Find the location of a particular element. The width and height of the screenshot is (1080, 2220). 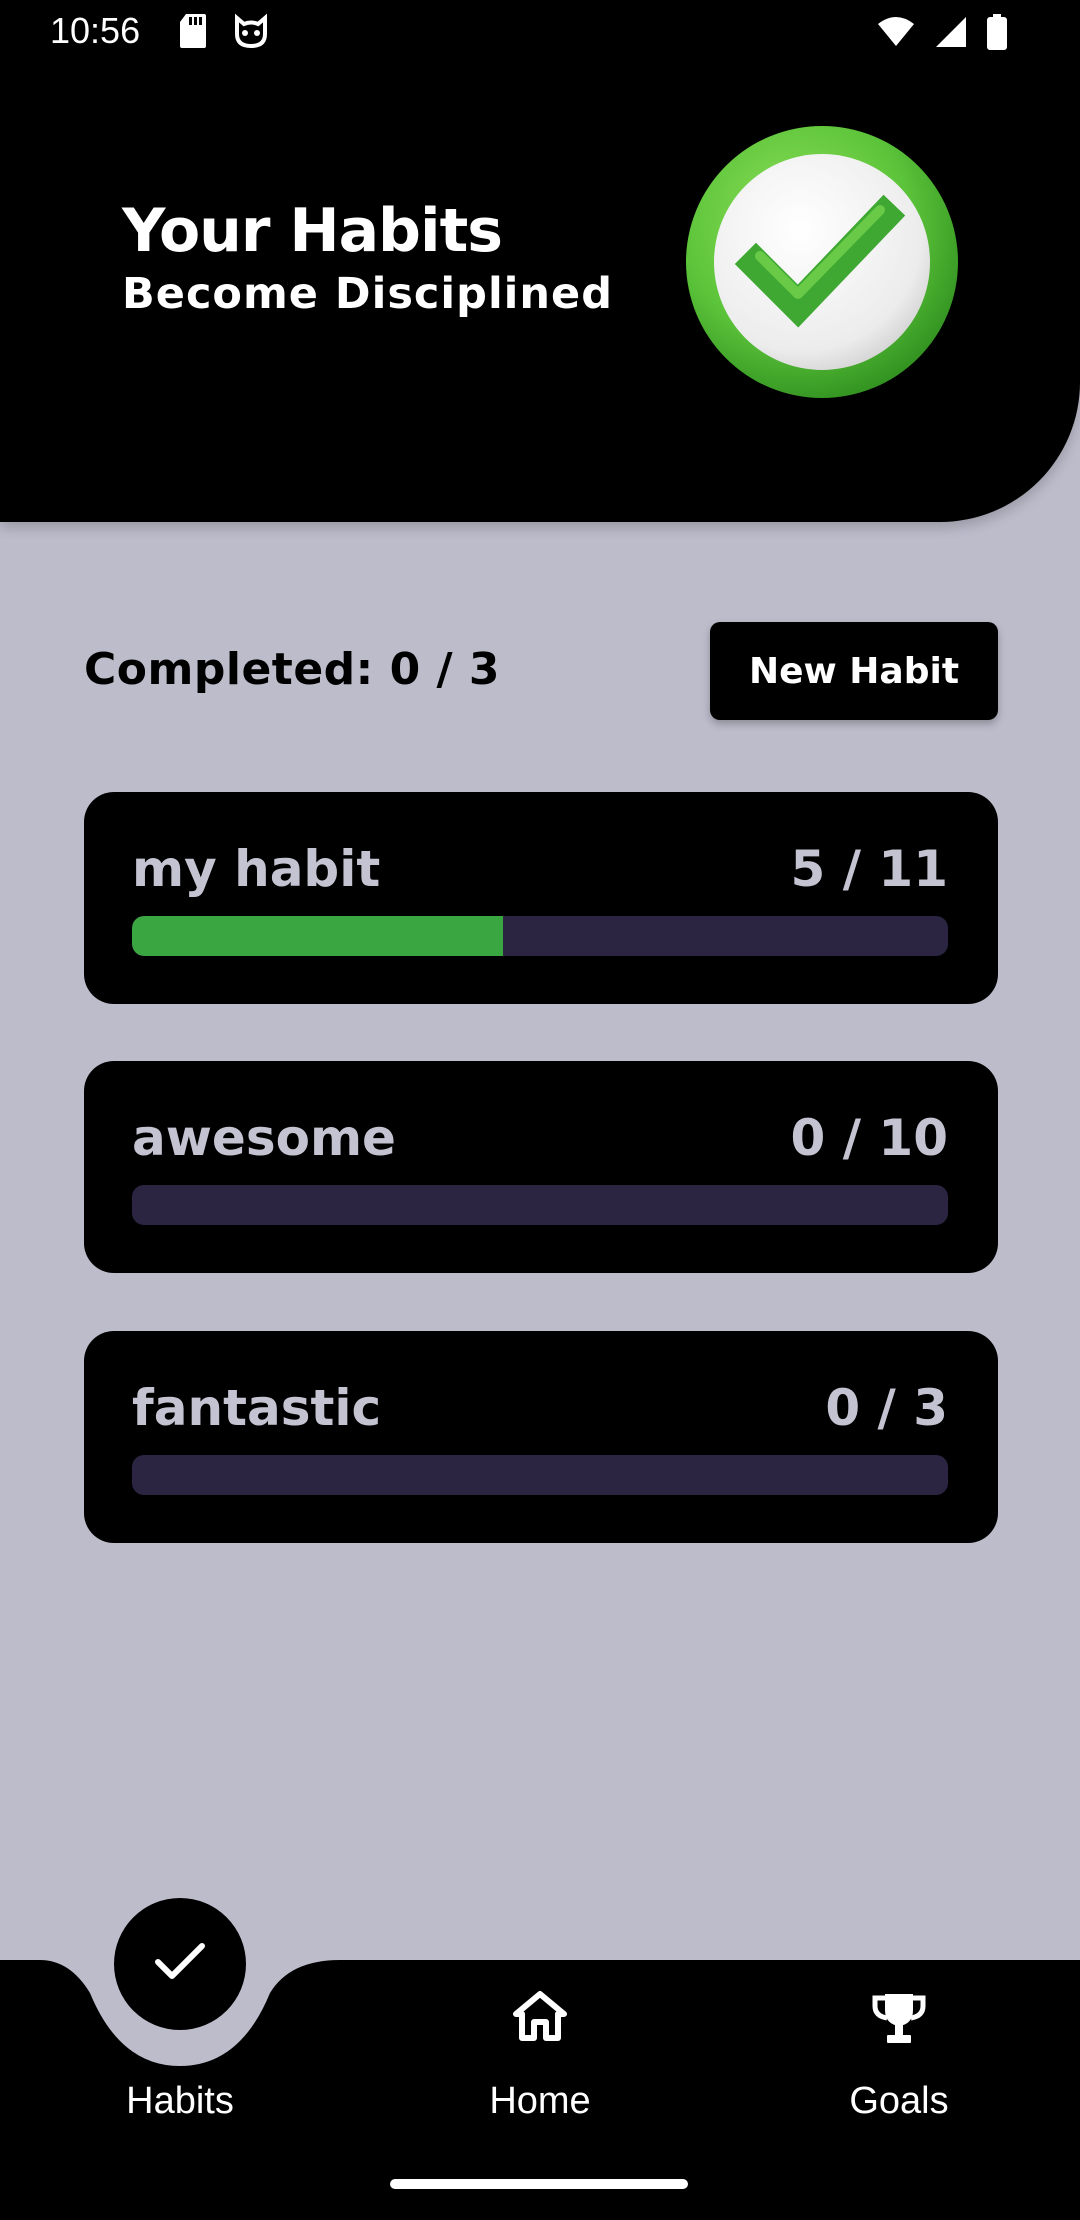

title-block: Your Habits Become Disciplined is located at coordinates (367, 259).